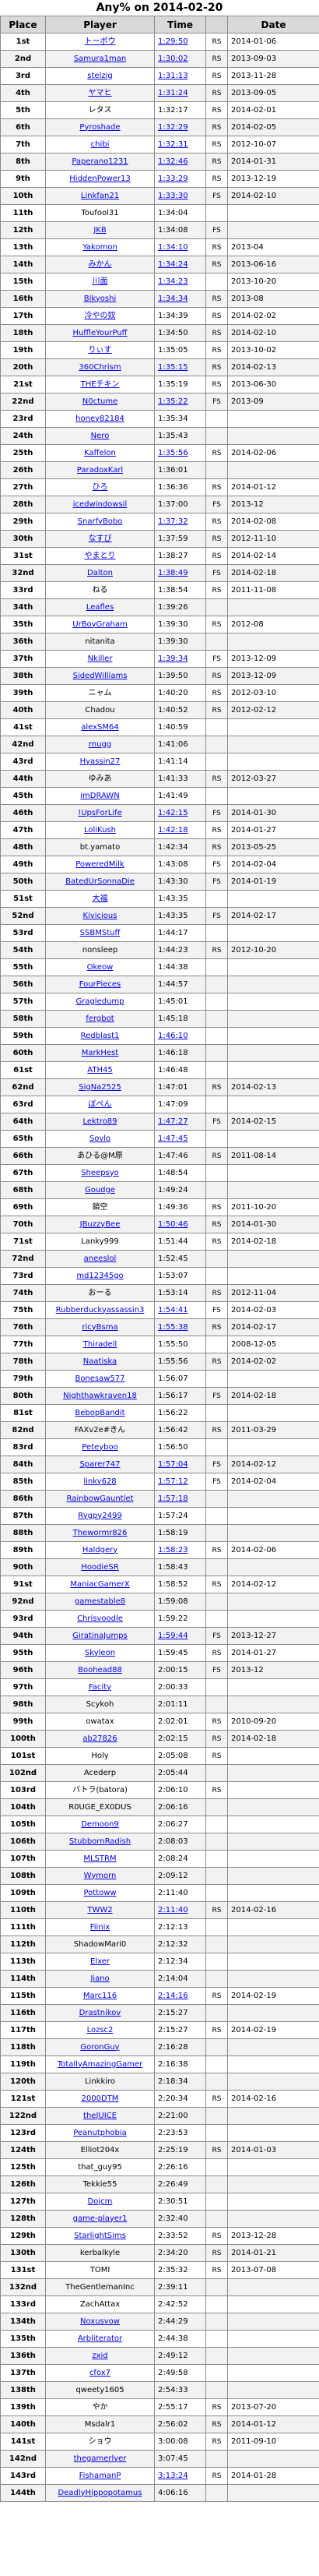  I want to click on player-link: game-player1, so click(101, 2218).